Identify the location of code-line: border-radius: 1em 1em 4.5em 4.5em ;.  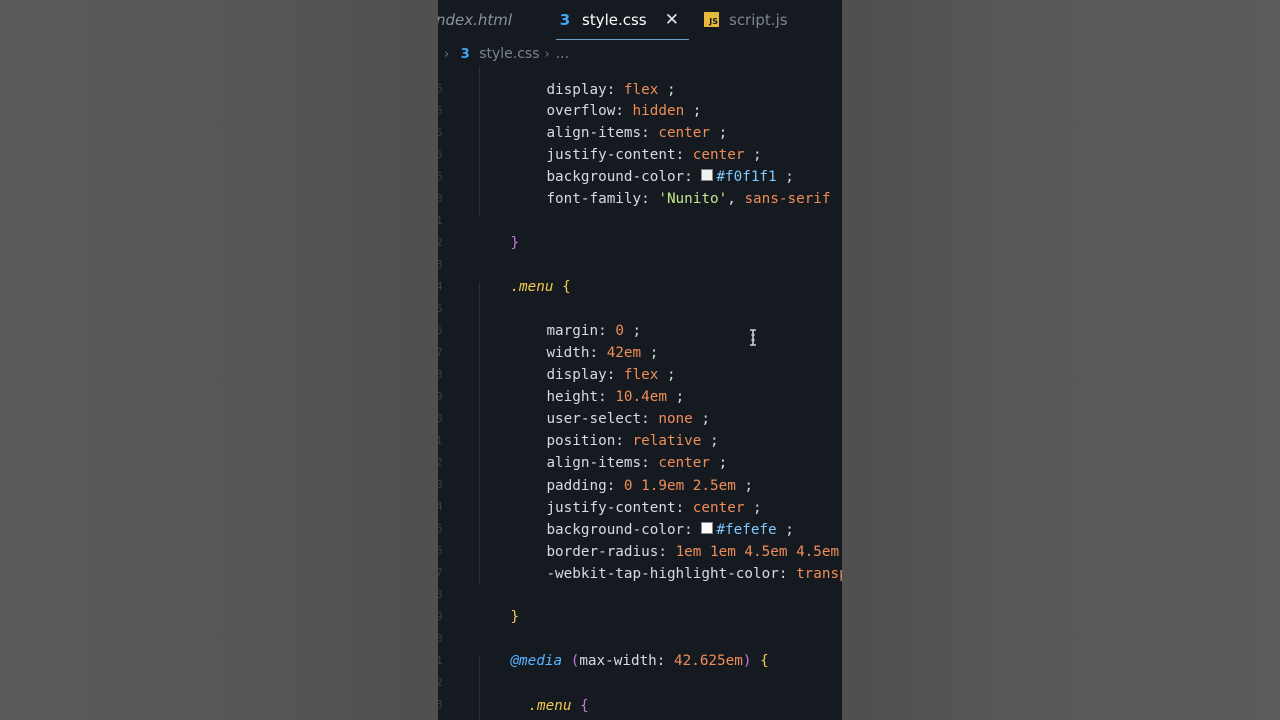
(677, 539).